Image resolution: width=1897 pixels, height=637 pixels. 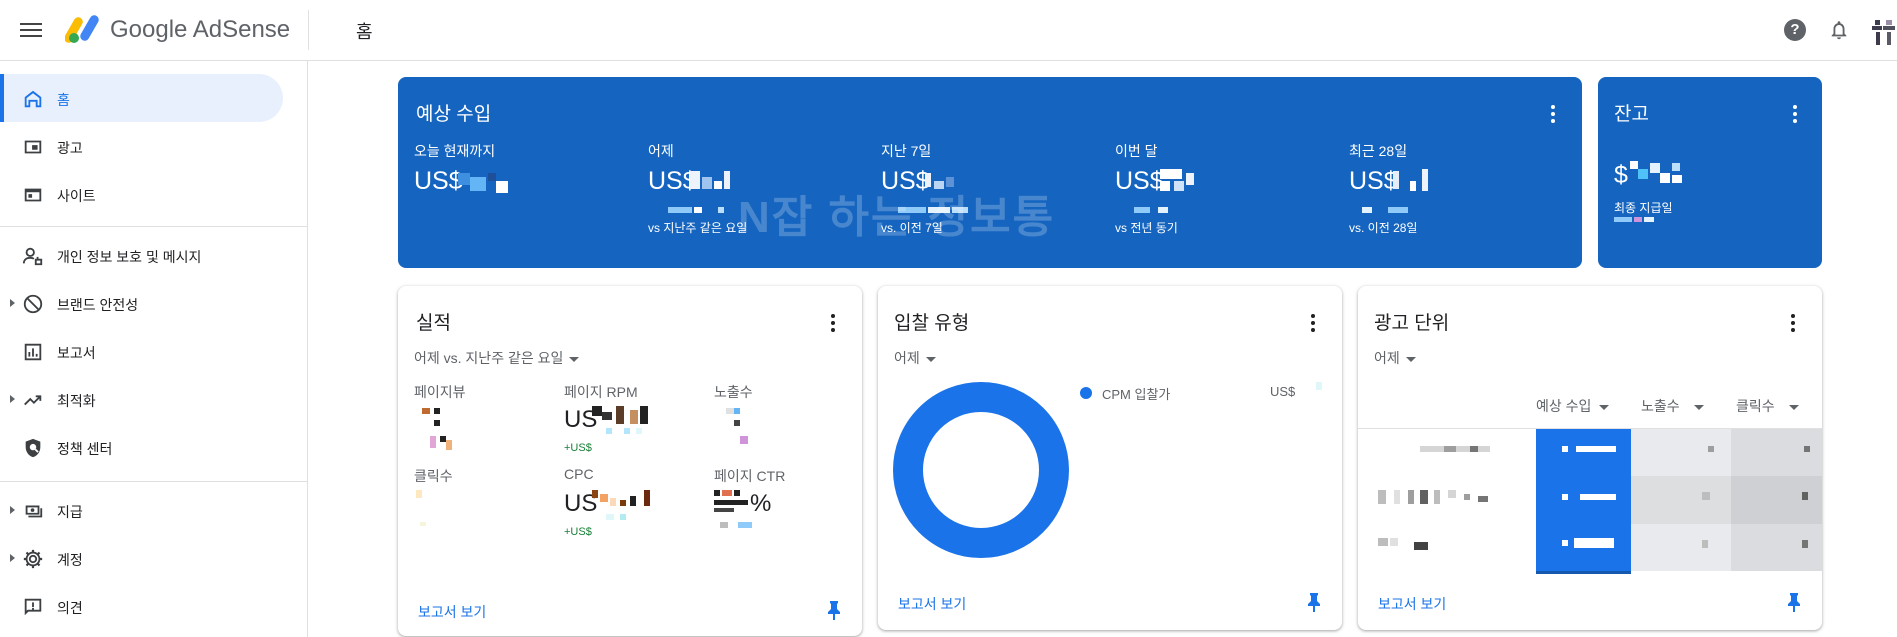 I want to click on bid-types-card: 입찰 유형 어제 CPM 입찰가 US$ 보고서 보기, so click(x=1110, y=458).